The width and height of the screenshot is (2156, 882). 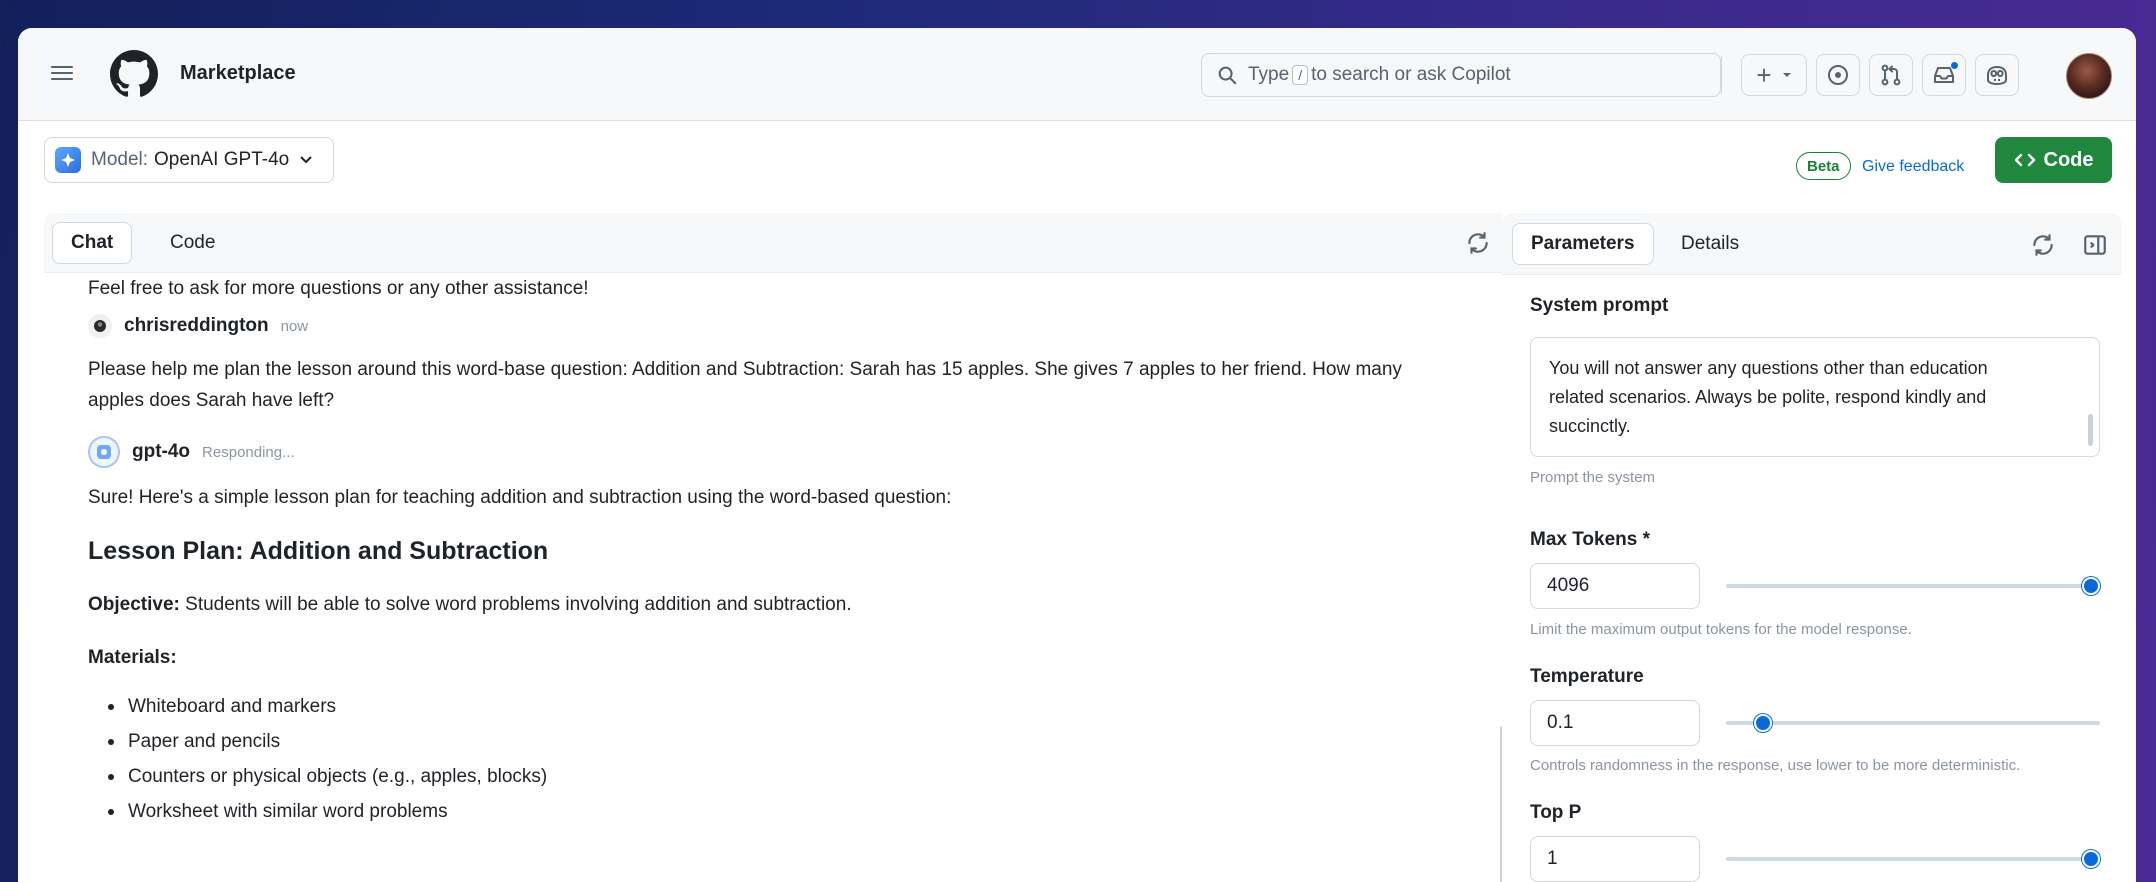 I want to click on give-feedback-link: Give feedback, so click(x=1913, y=167).